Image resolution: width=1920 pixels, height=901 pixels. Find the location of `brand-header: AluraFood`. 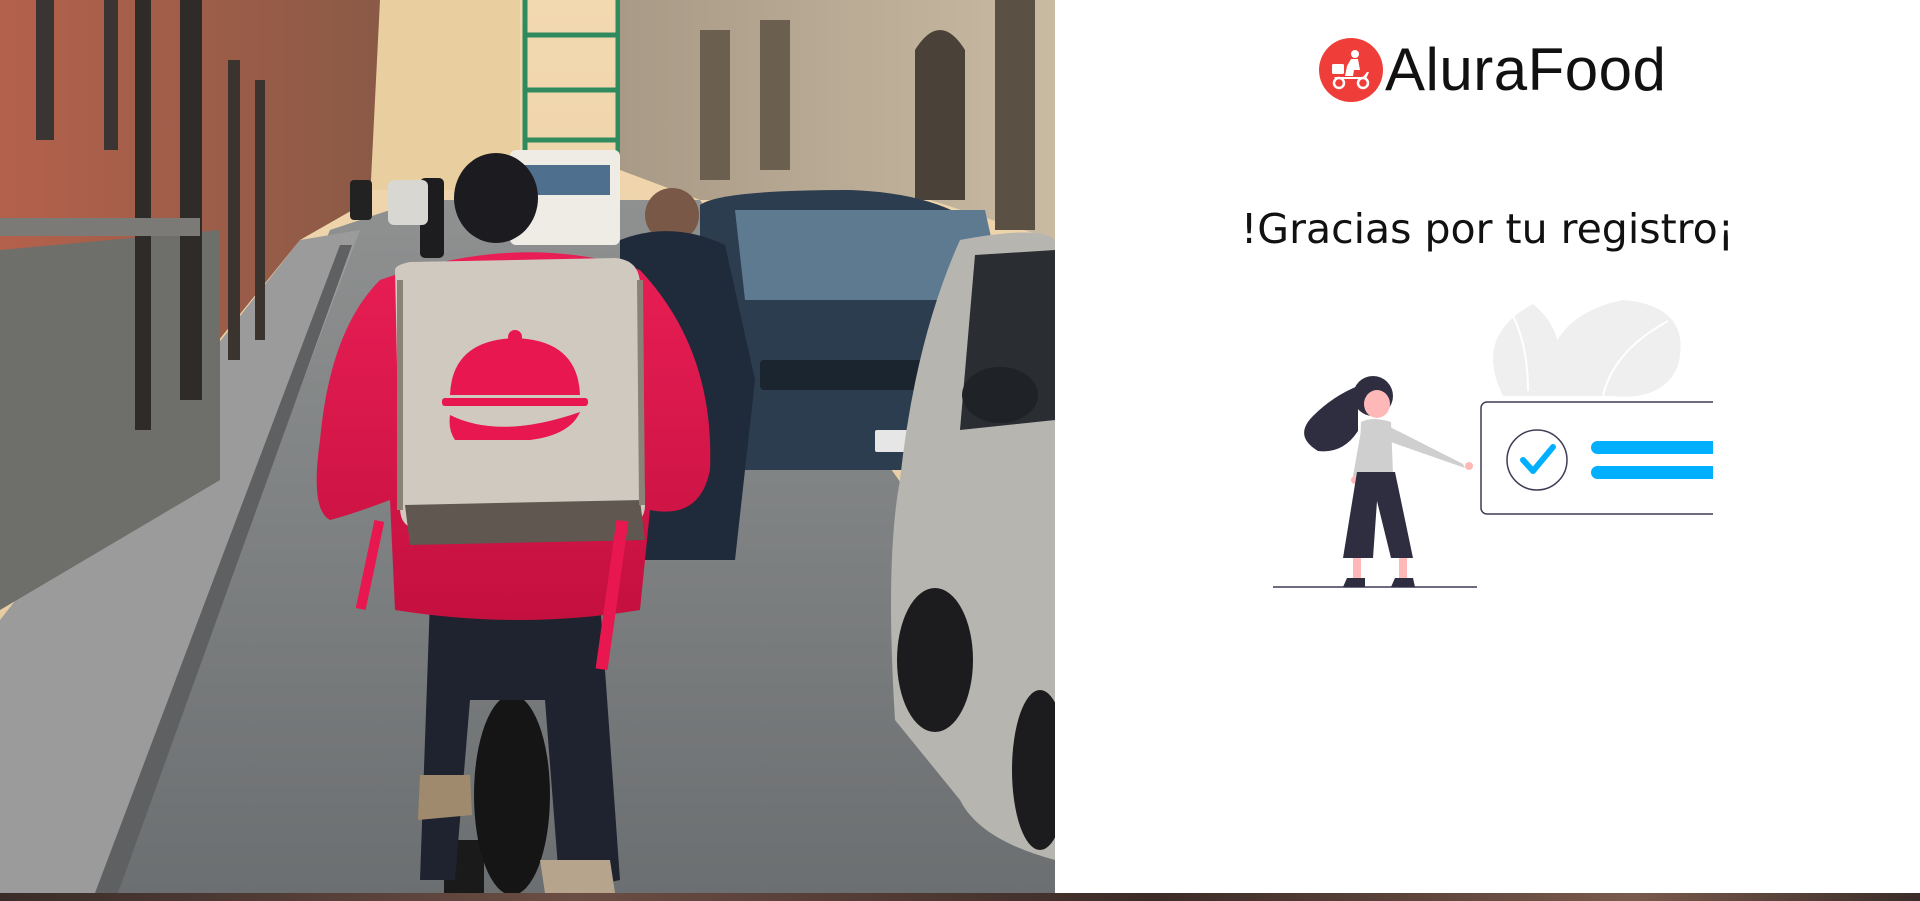

brand-header: AluraFood is located at coordinates (1492, 70).